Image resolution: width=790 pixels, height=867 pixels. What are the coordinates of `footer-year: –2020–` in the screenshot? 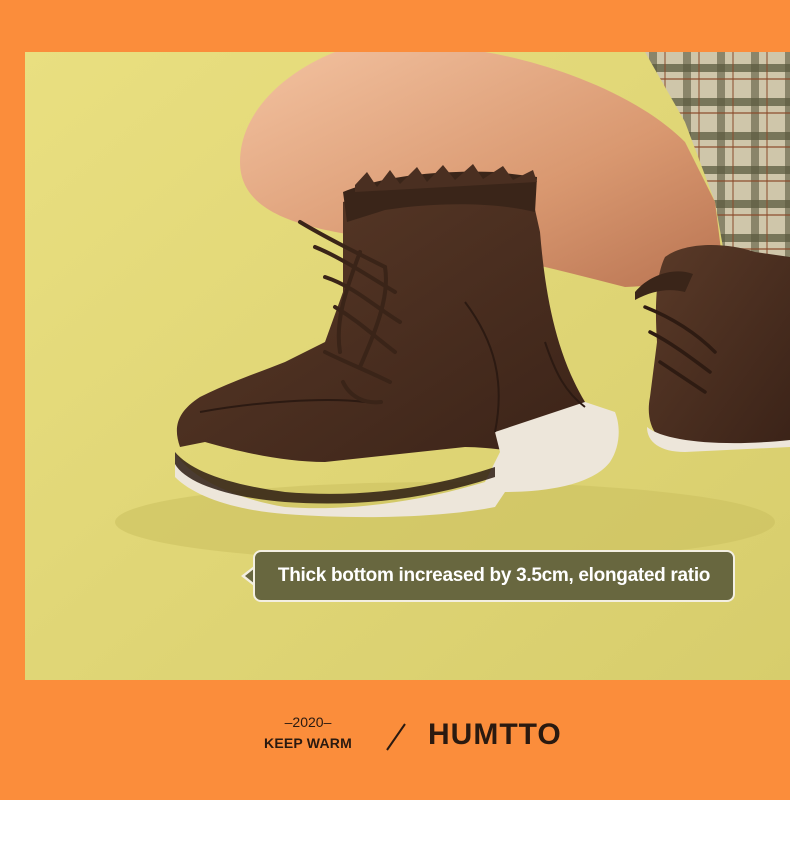 It's located at (308, 722).